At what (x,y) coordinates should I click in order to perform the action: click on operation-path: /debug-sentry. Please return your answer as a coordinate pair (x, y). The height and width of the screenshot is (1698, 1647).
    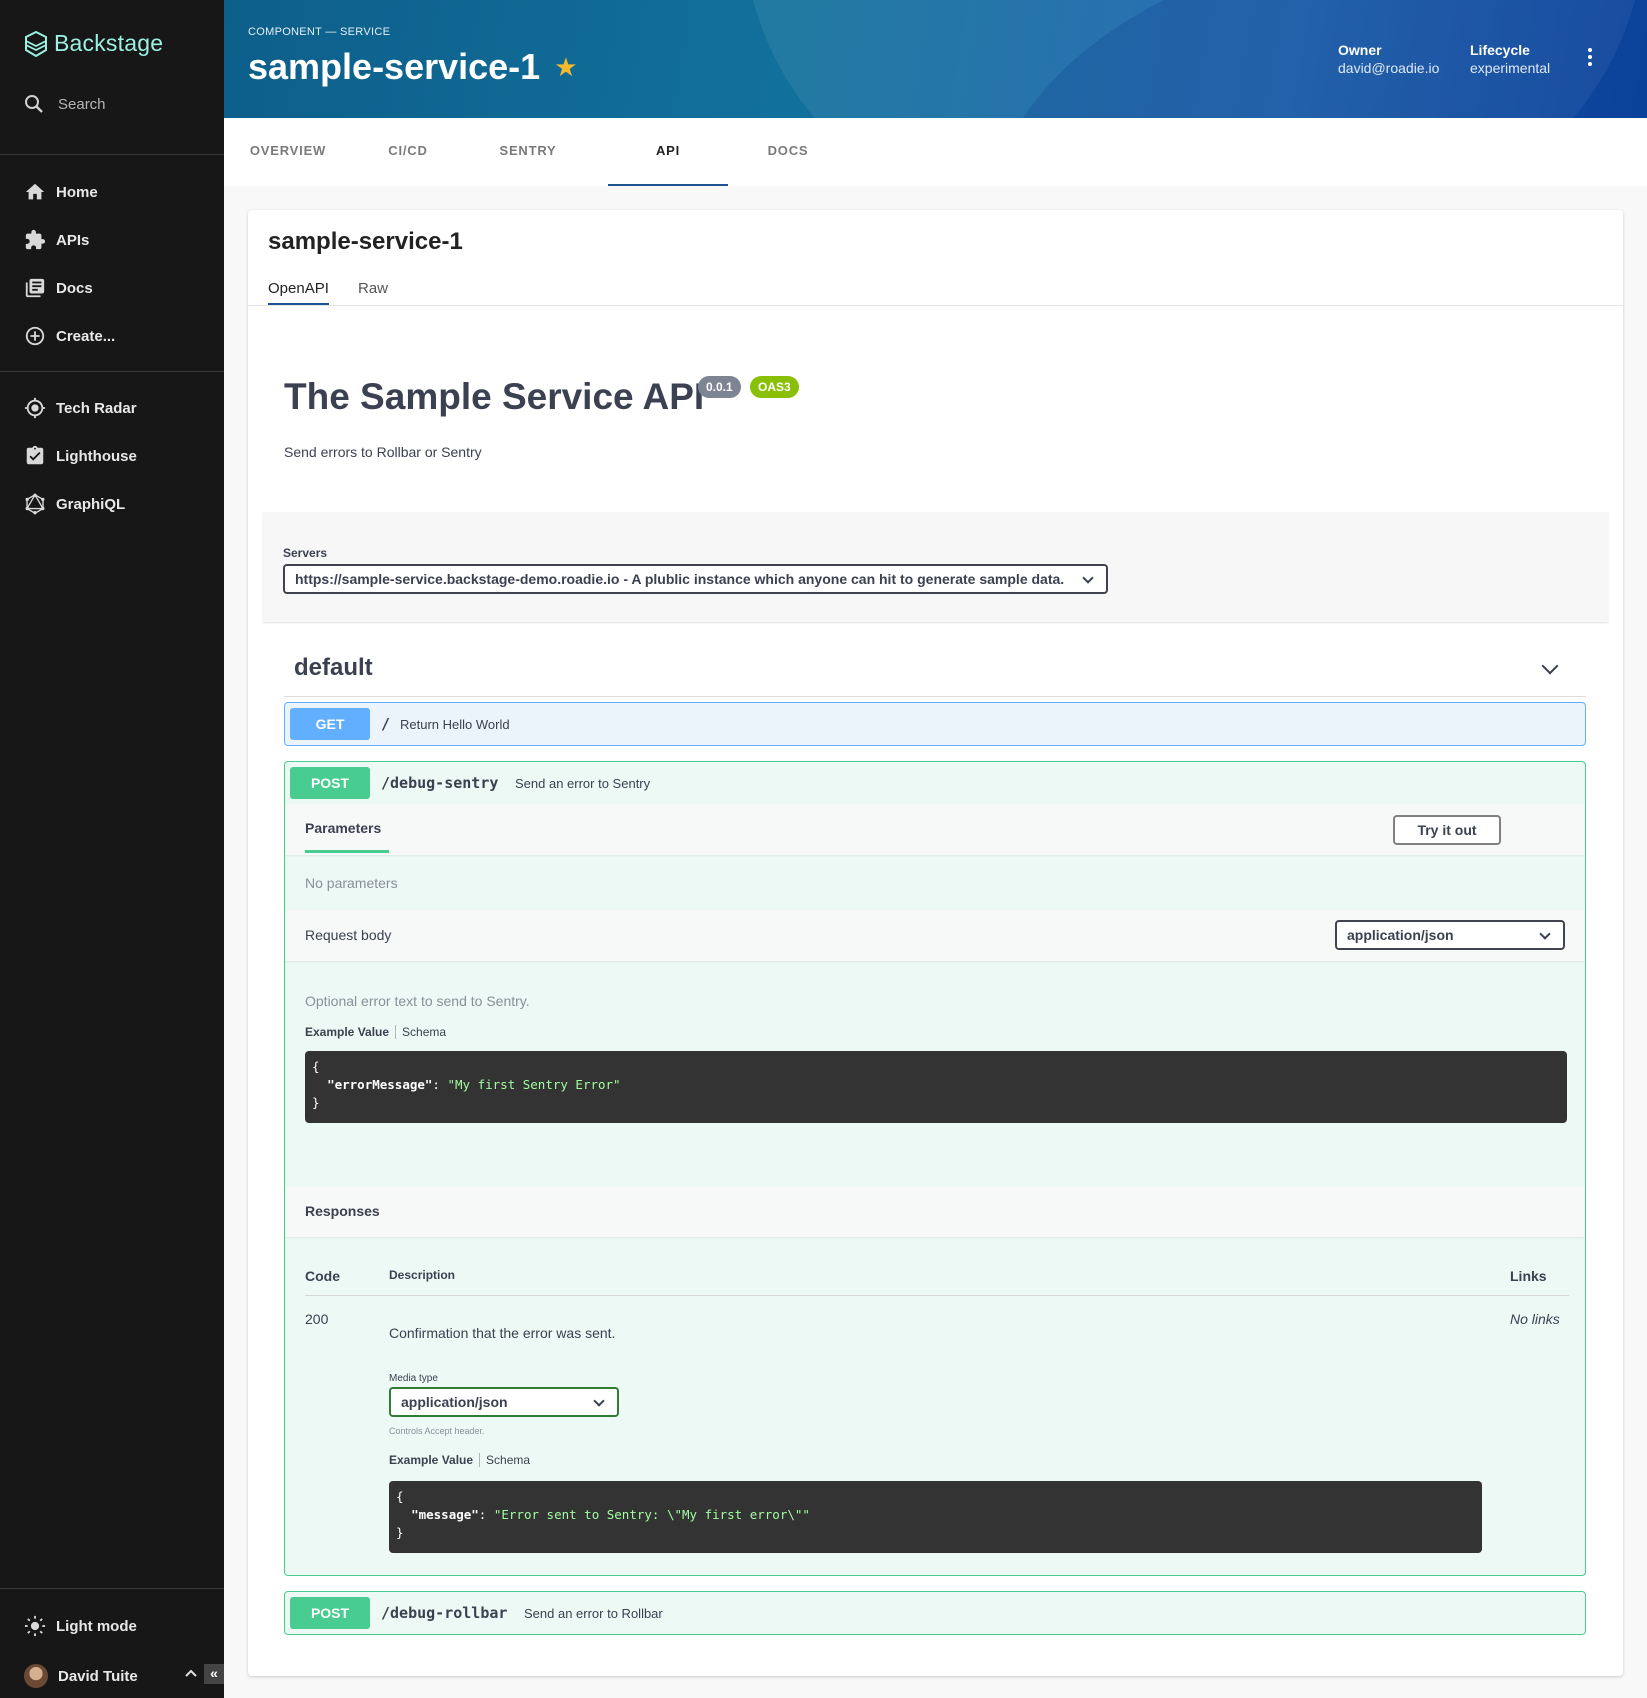
    Looking at the image, I should click on (439, 783).